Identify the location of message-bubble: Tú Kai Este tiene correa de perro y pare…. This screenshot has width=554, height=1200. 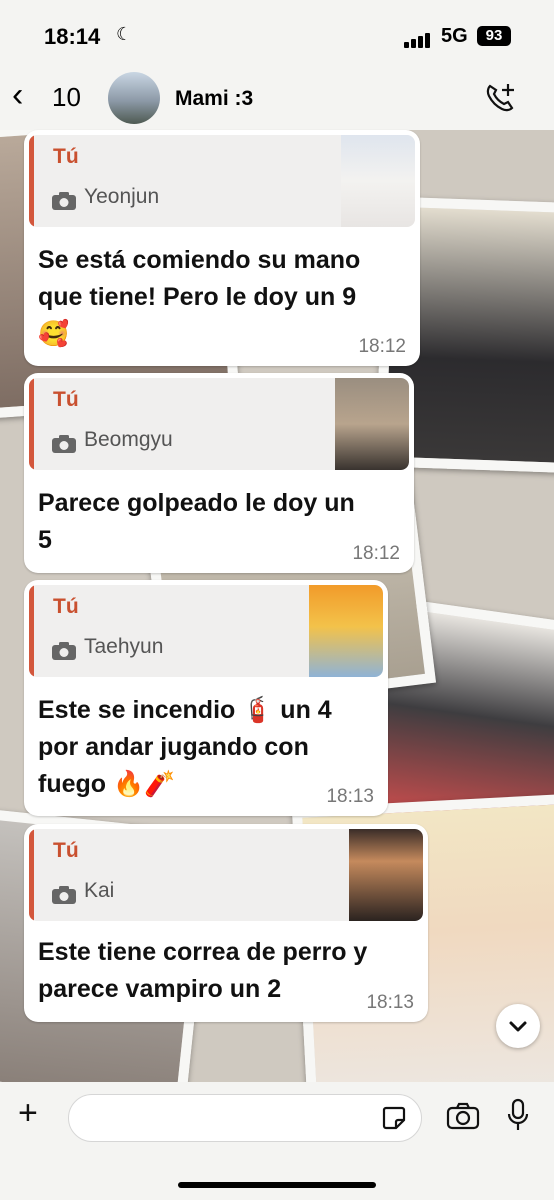
(226, 923).